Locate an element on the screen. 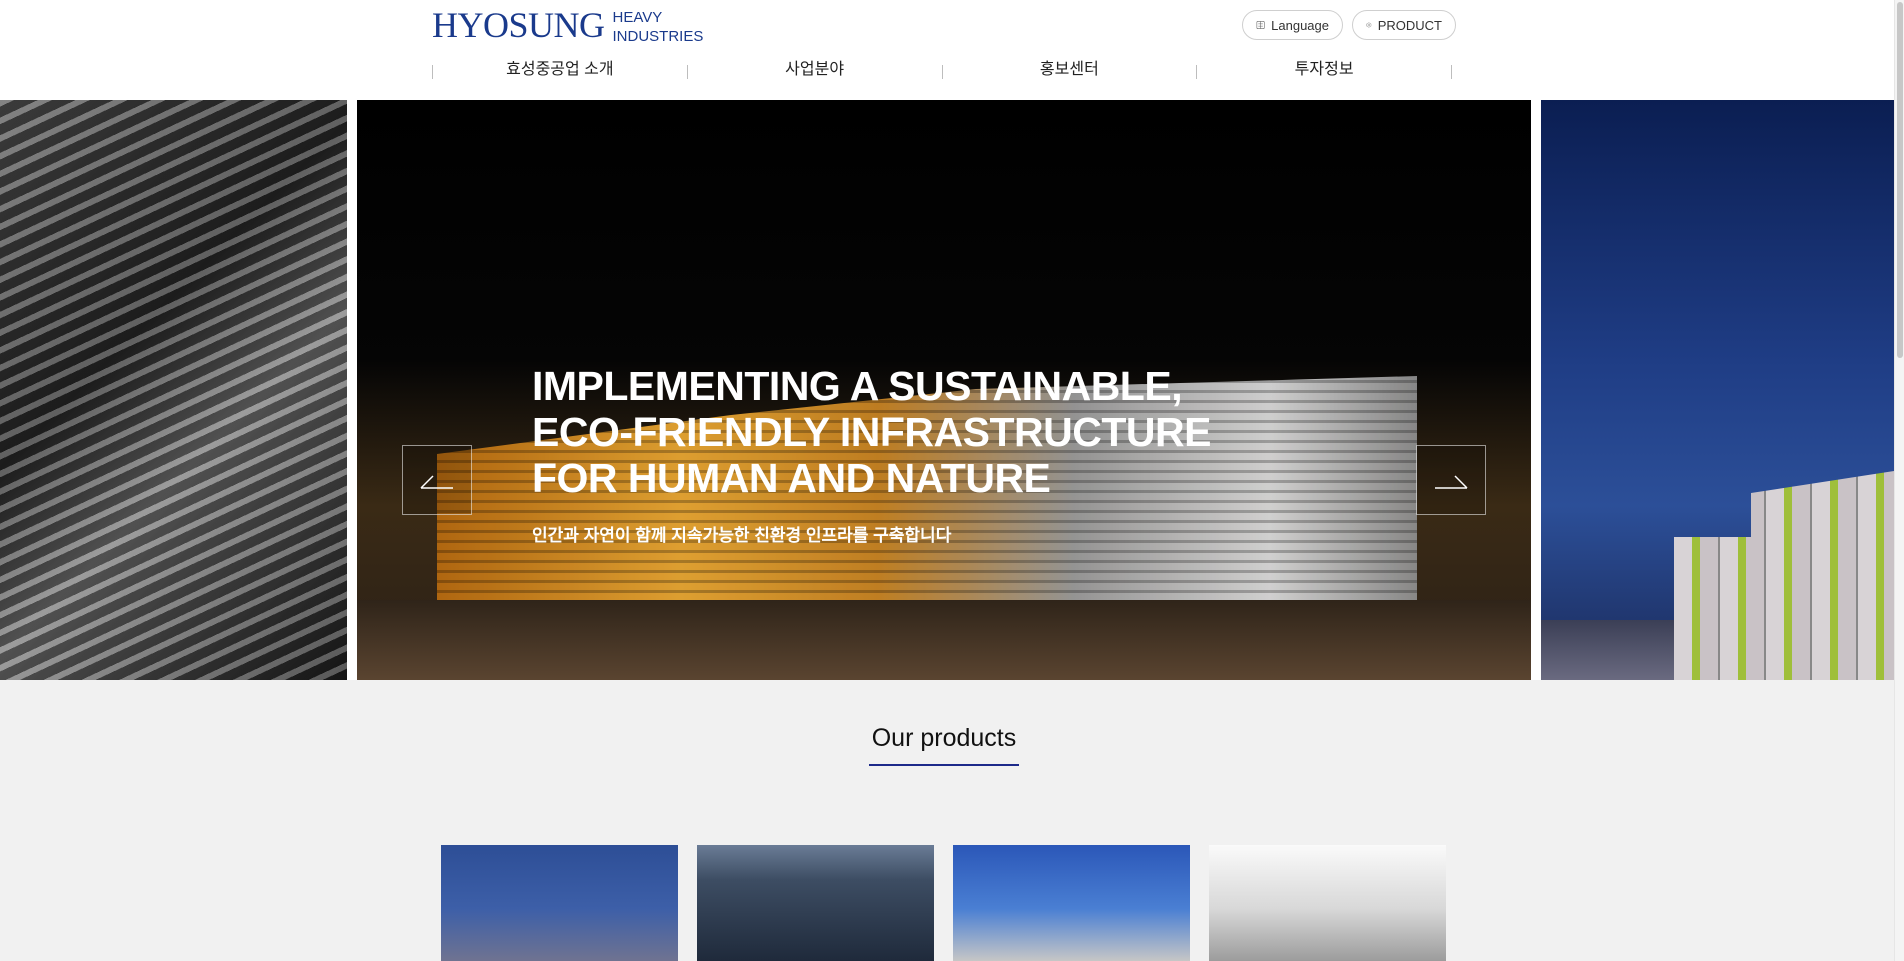 The width and height of the screenshot is (1904, 961). hyosung-logo: HYOSUNG HEAVY INDUSTRIES is located at coordinates (567, 25).